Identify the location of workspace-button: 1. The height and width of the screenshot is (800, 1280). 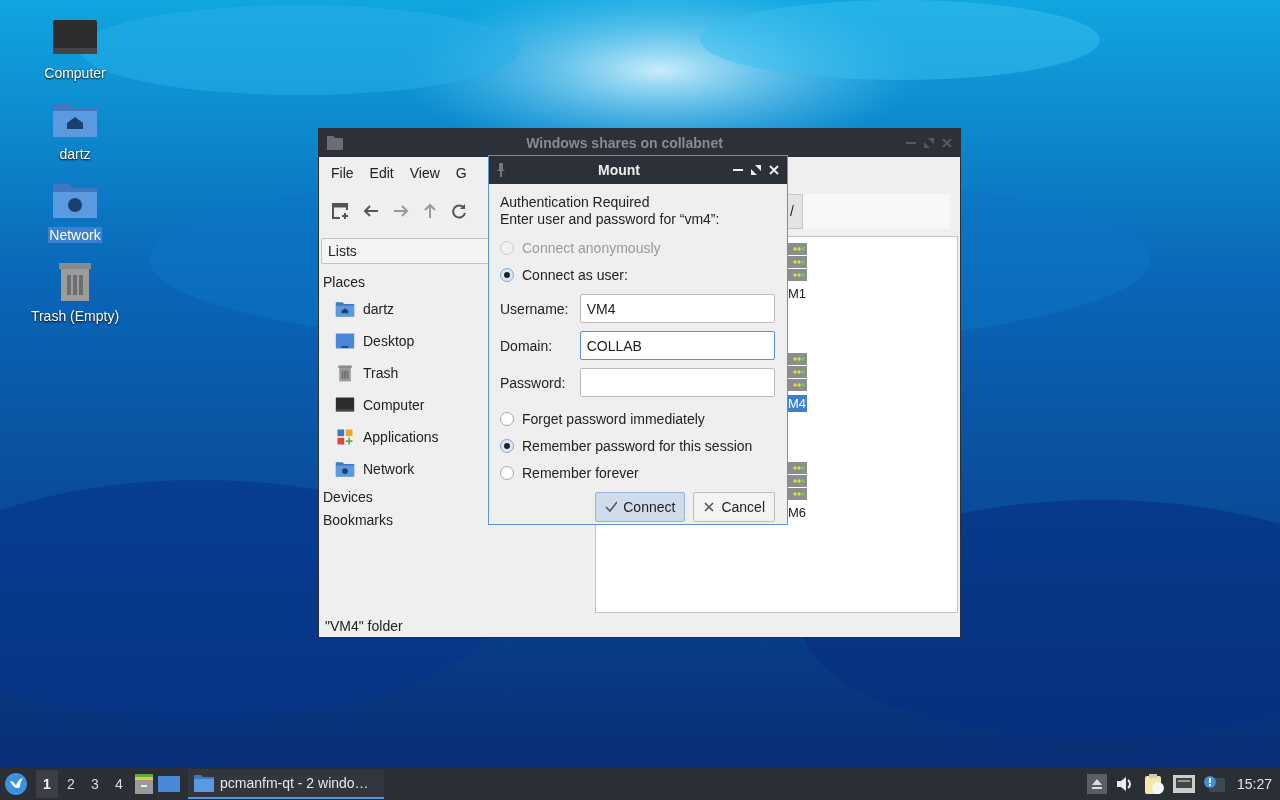
(47, 784).